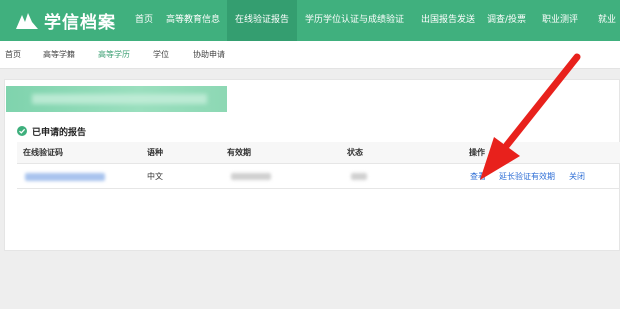  I want to click on brand-logo: 学信档案, so click(70, 20).